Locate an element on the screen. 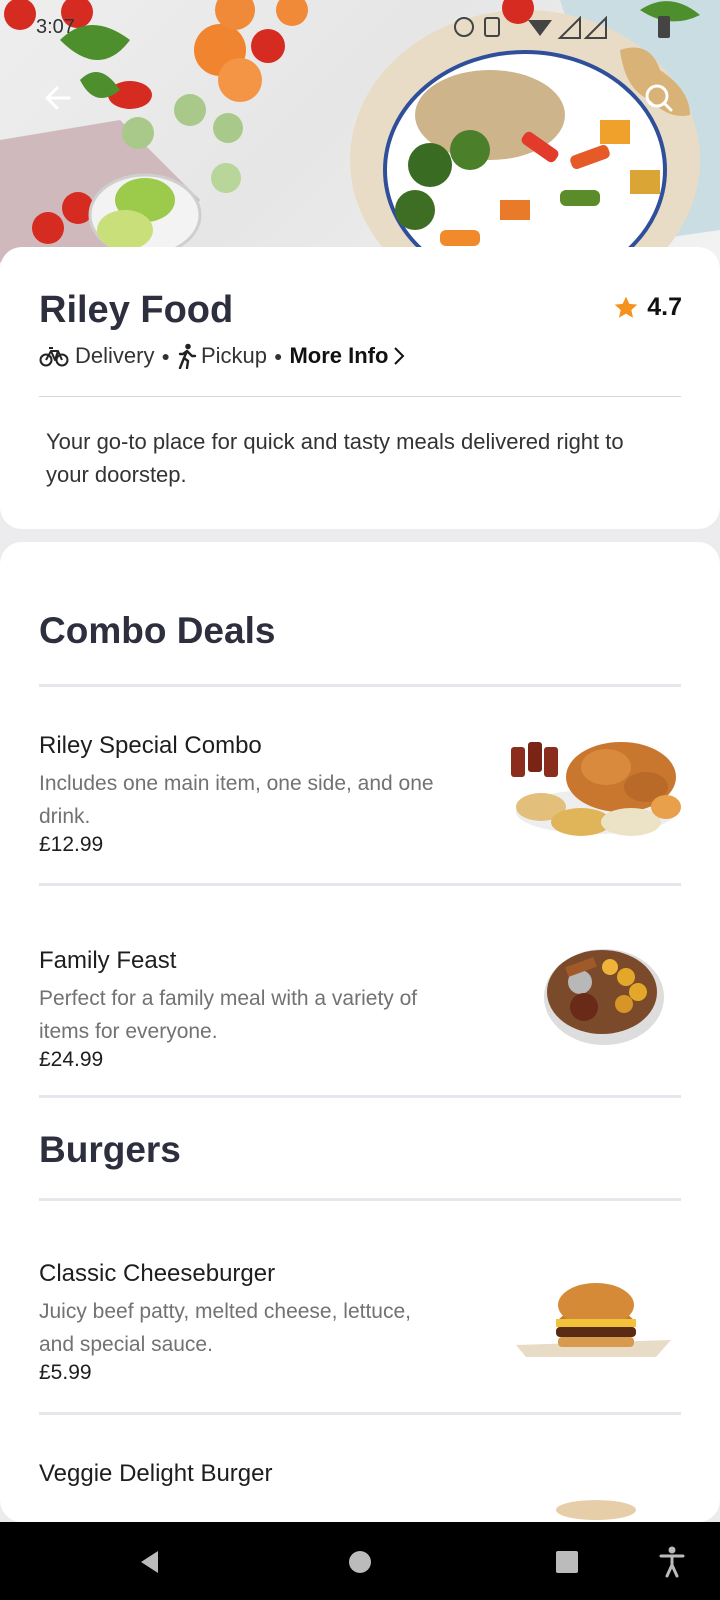 The width and height of the screenshot is (720, 1600). battery-icon is located at coordinates (664, 27).